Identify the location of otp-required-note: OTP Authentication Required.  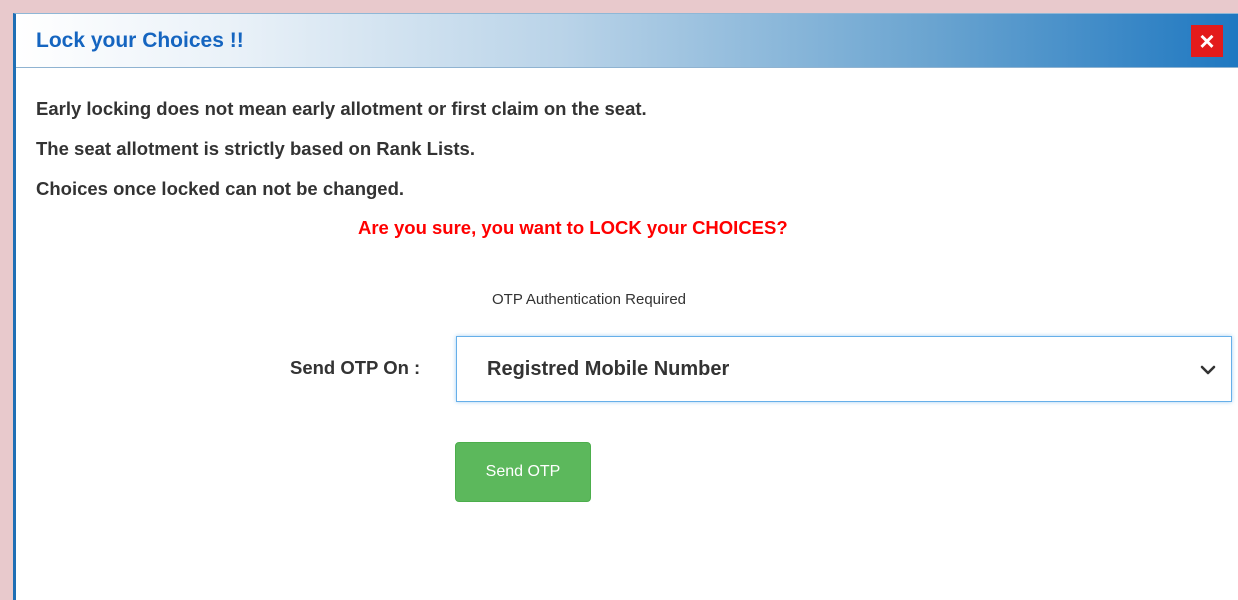
(589, 299).